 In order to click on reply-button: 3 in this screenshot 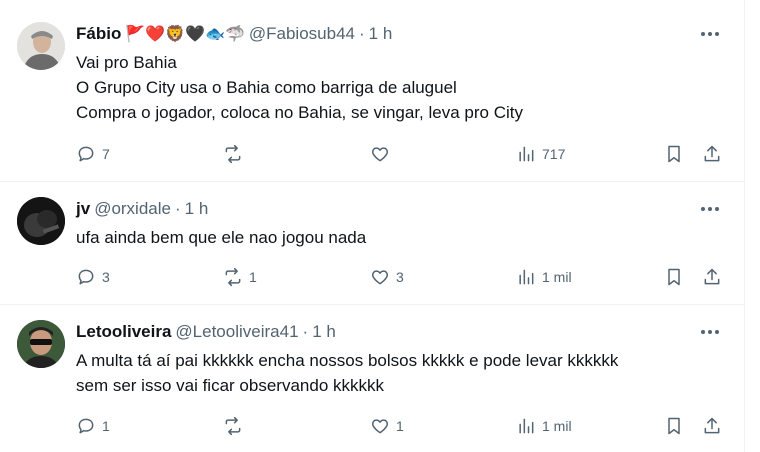, I will do `click(93, 277)`.